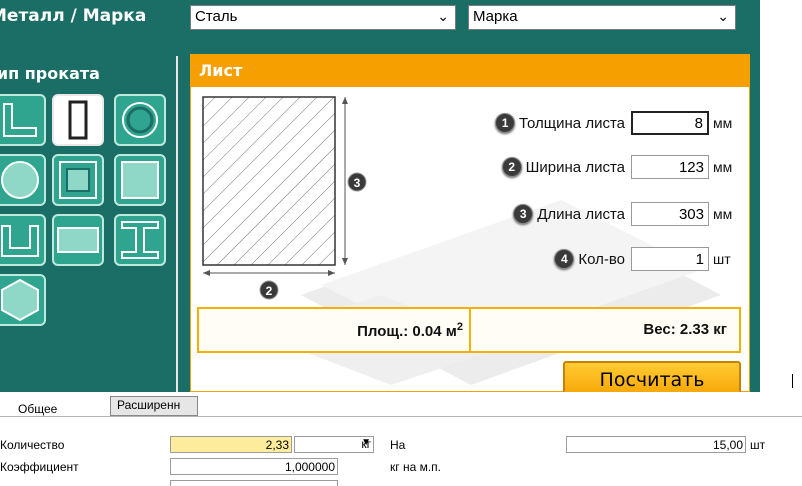 Image resolution: width=802 pixels, height=486 pixels. Describe the element at coordinates (20, 180) in the screenshot. I see `circle-icon` at that location.